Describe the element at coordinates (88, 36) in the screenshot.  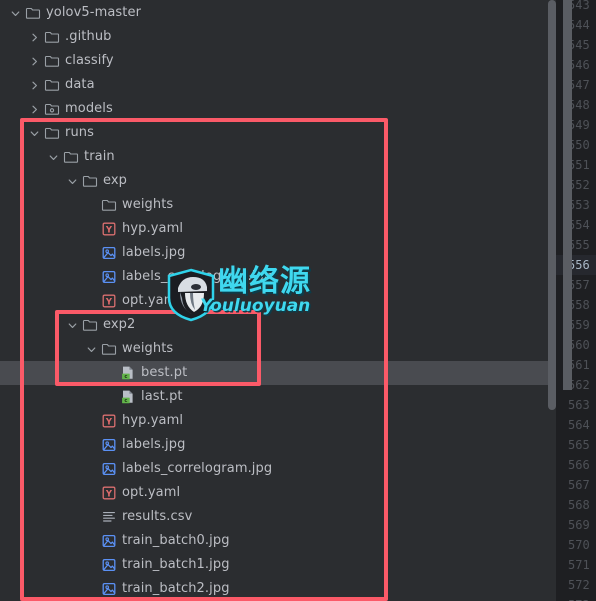
I see `tree-item-label: .github` at that location.